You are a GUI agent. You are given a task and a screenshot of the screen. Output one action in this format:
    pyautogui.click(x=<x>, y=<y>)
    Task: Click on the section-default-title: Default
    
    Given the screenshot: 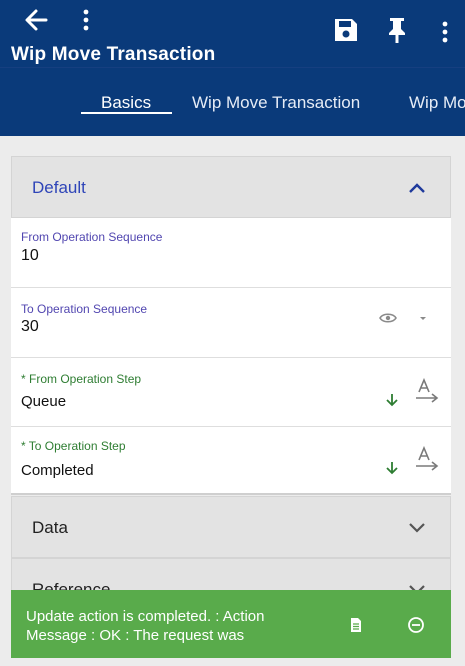 What is the action you would take?
    pyautogui.click(x=59, y=187)
    